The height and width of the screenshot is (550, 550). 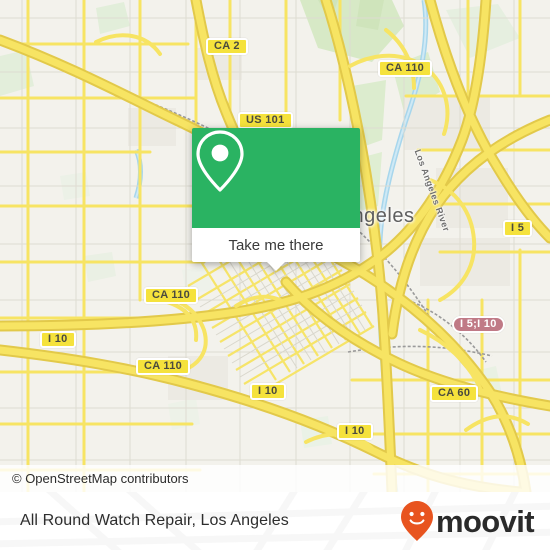 I want to click on shield-ca-2: CA 2, so click(x=227, y=46).